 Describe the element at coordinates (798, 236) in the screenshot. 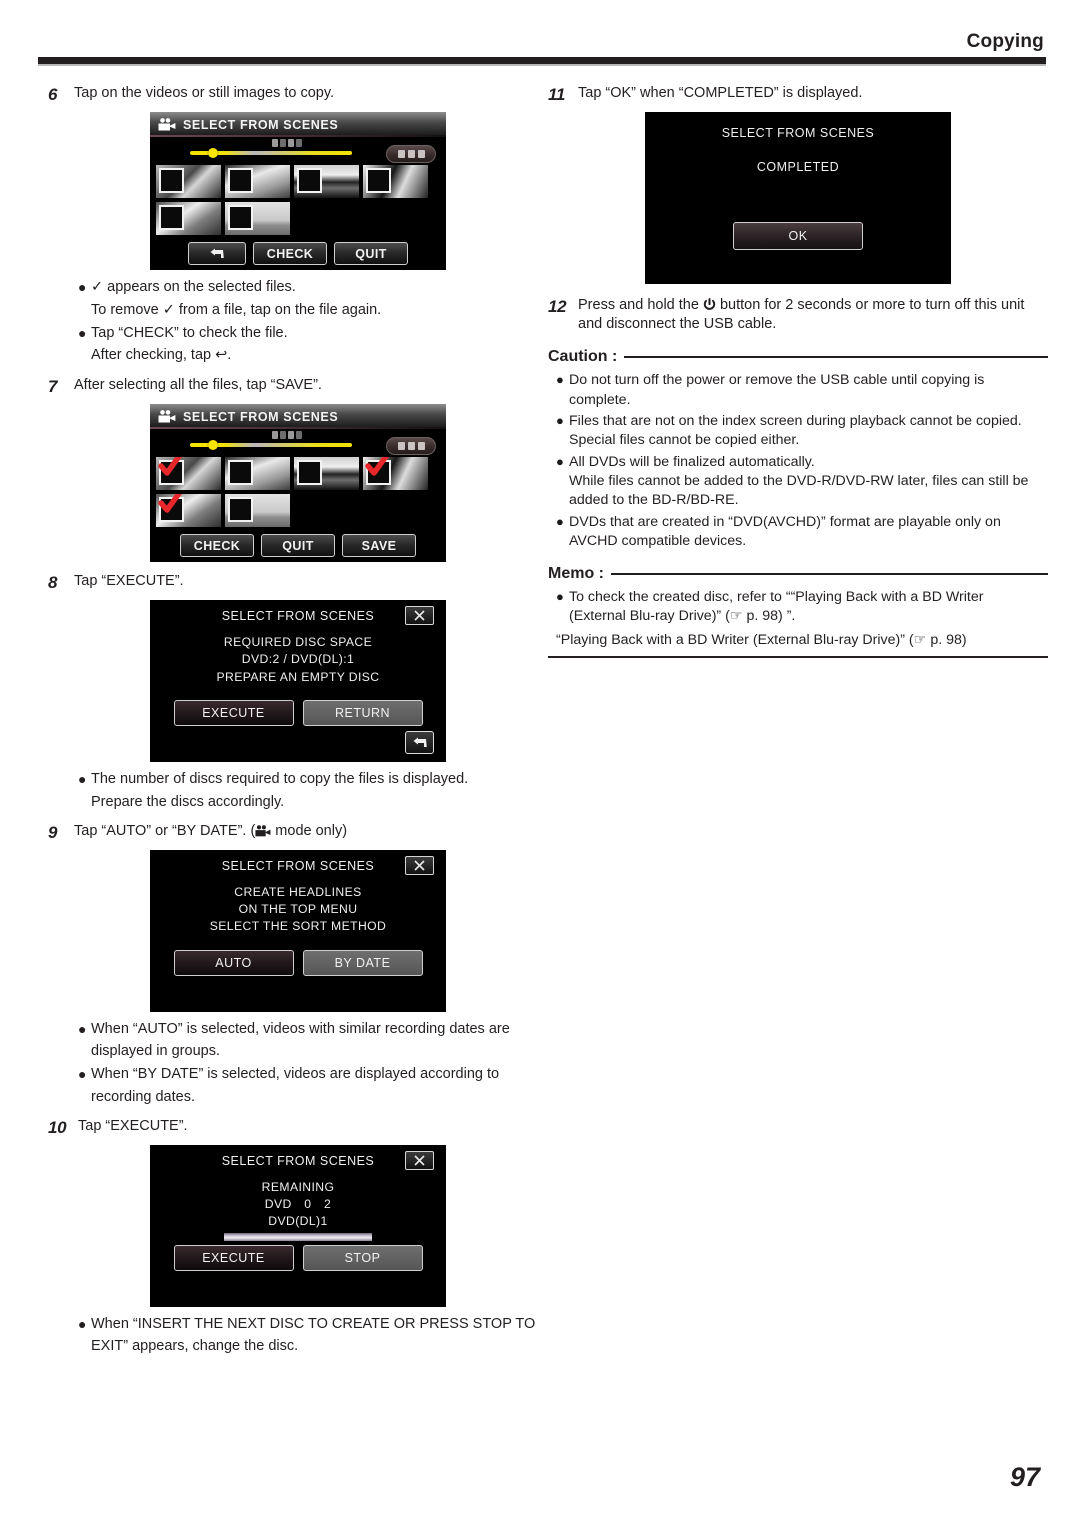

I see `ok-button: OK` at that location.